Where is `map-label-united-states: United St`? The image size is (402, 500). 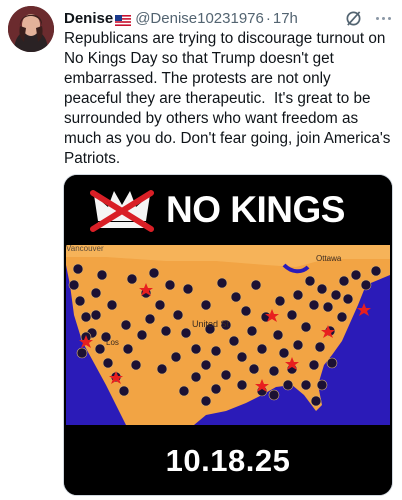 map-label-united-states: United St is located at coordinates (211, 324).